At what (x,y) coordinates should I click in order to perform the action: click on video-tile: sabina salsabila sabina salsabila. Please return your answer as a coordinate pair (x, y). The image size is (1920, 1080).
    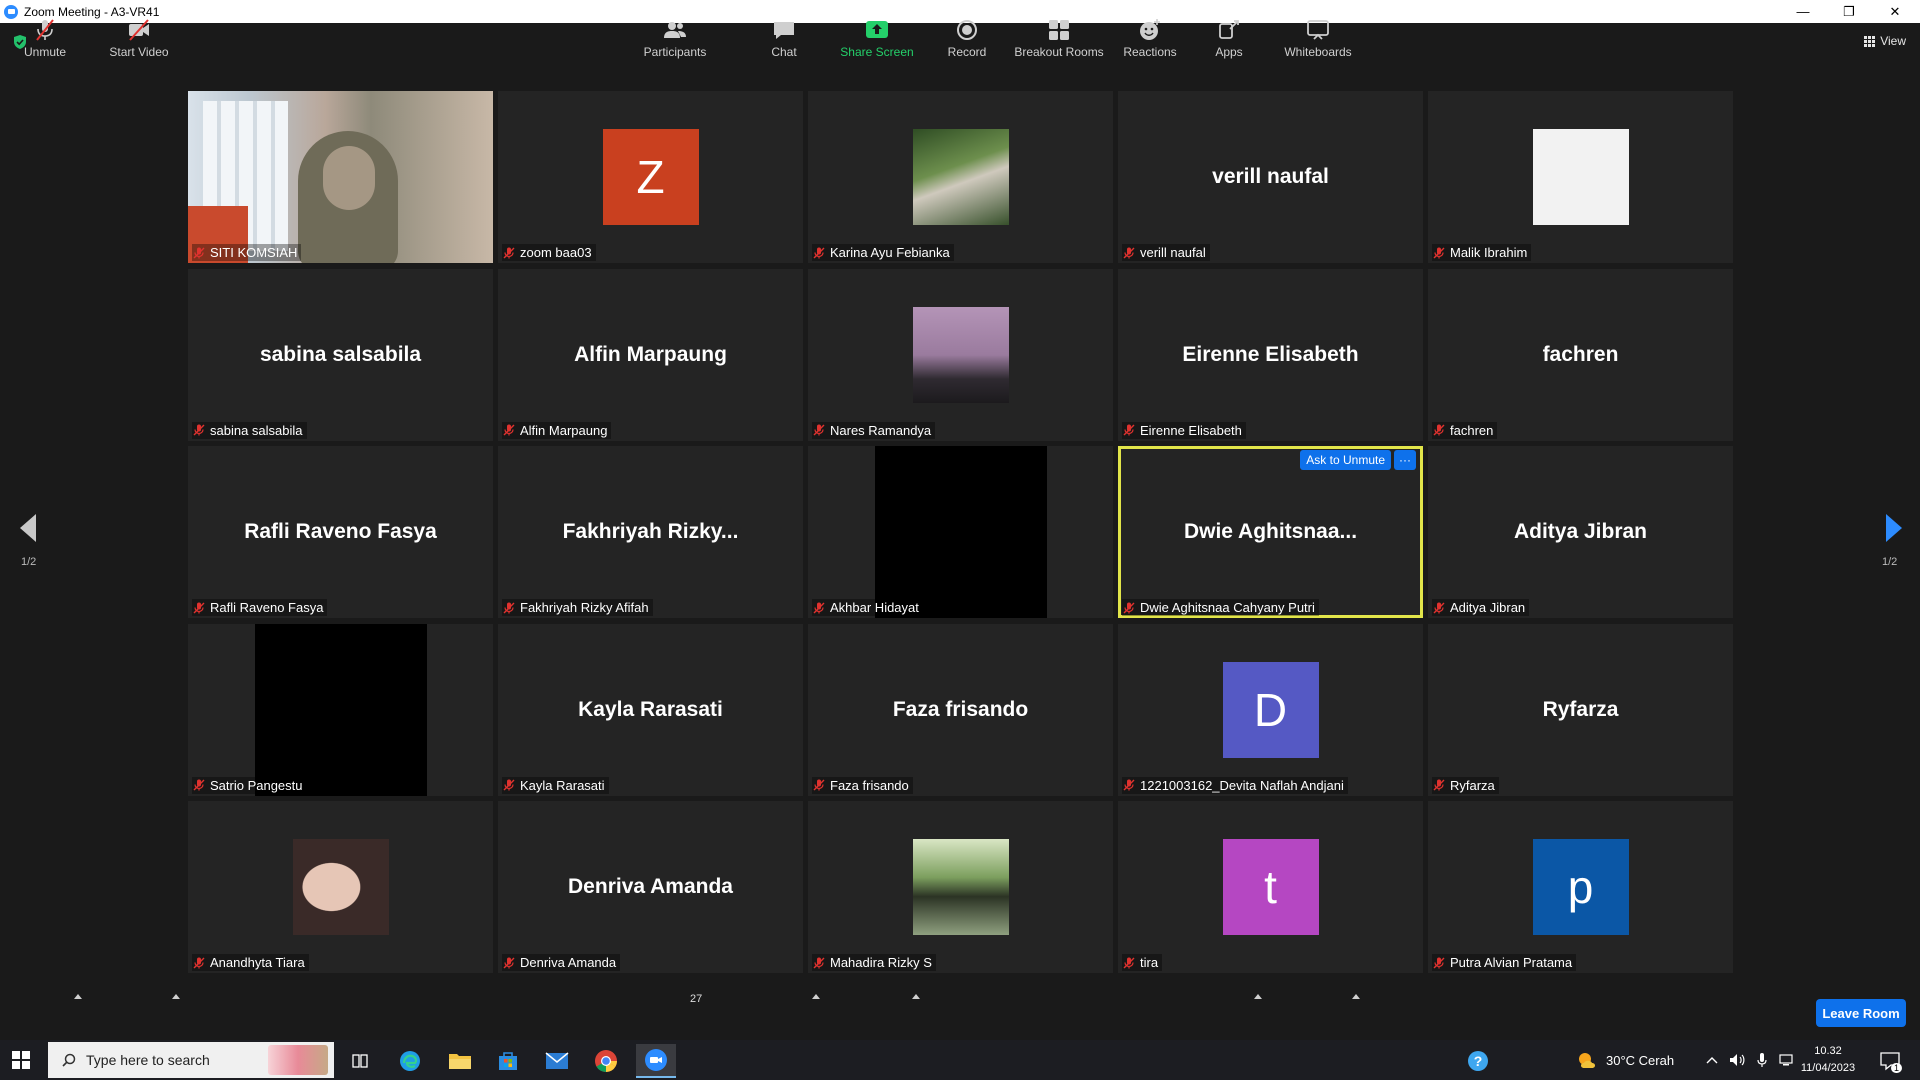
    Looking at the image, I should click on (340, 354).